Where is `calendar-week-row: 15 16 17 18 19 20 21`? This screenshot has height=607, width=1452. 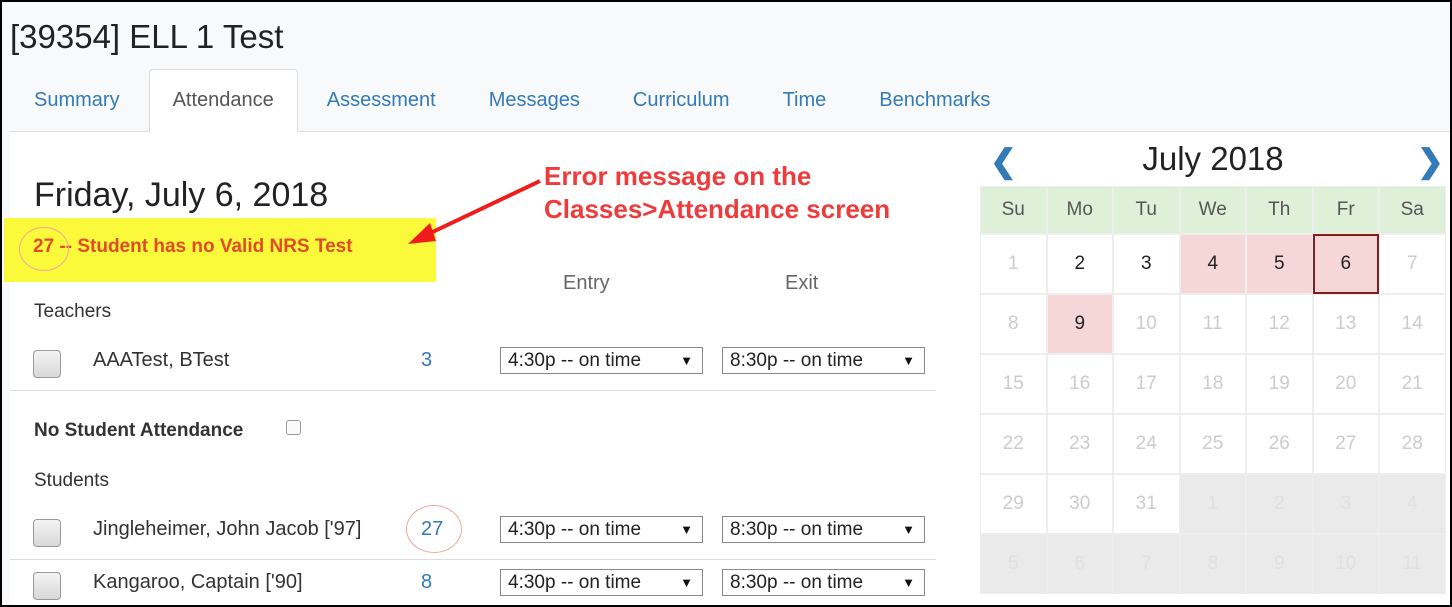
calendar-week-row: 15 16 17 18 19 20 21 is located at coordinates (1213, 384).